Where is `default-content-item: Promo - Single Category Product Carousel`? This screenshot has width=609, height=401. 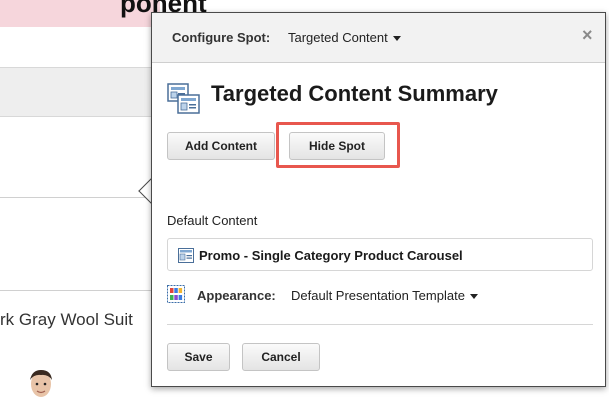 default-content-item: Promo - Single Category Product Carousel is located at coordinates (380, 254).